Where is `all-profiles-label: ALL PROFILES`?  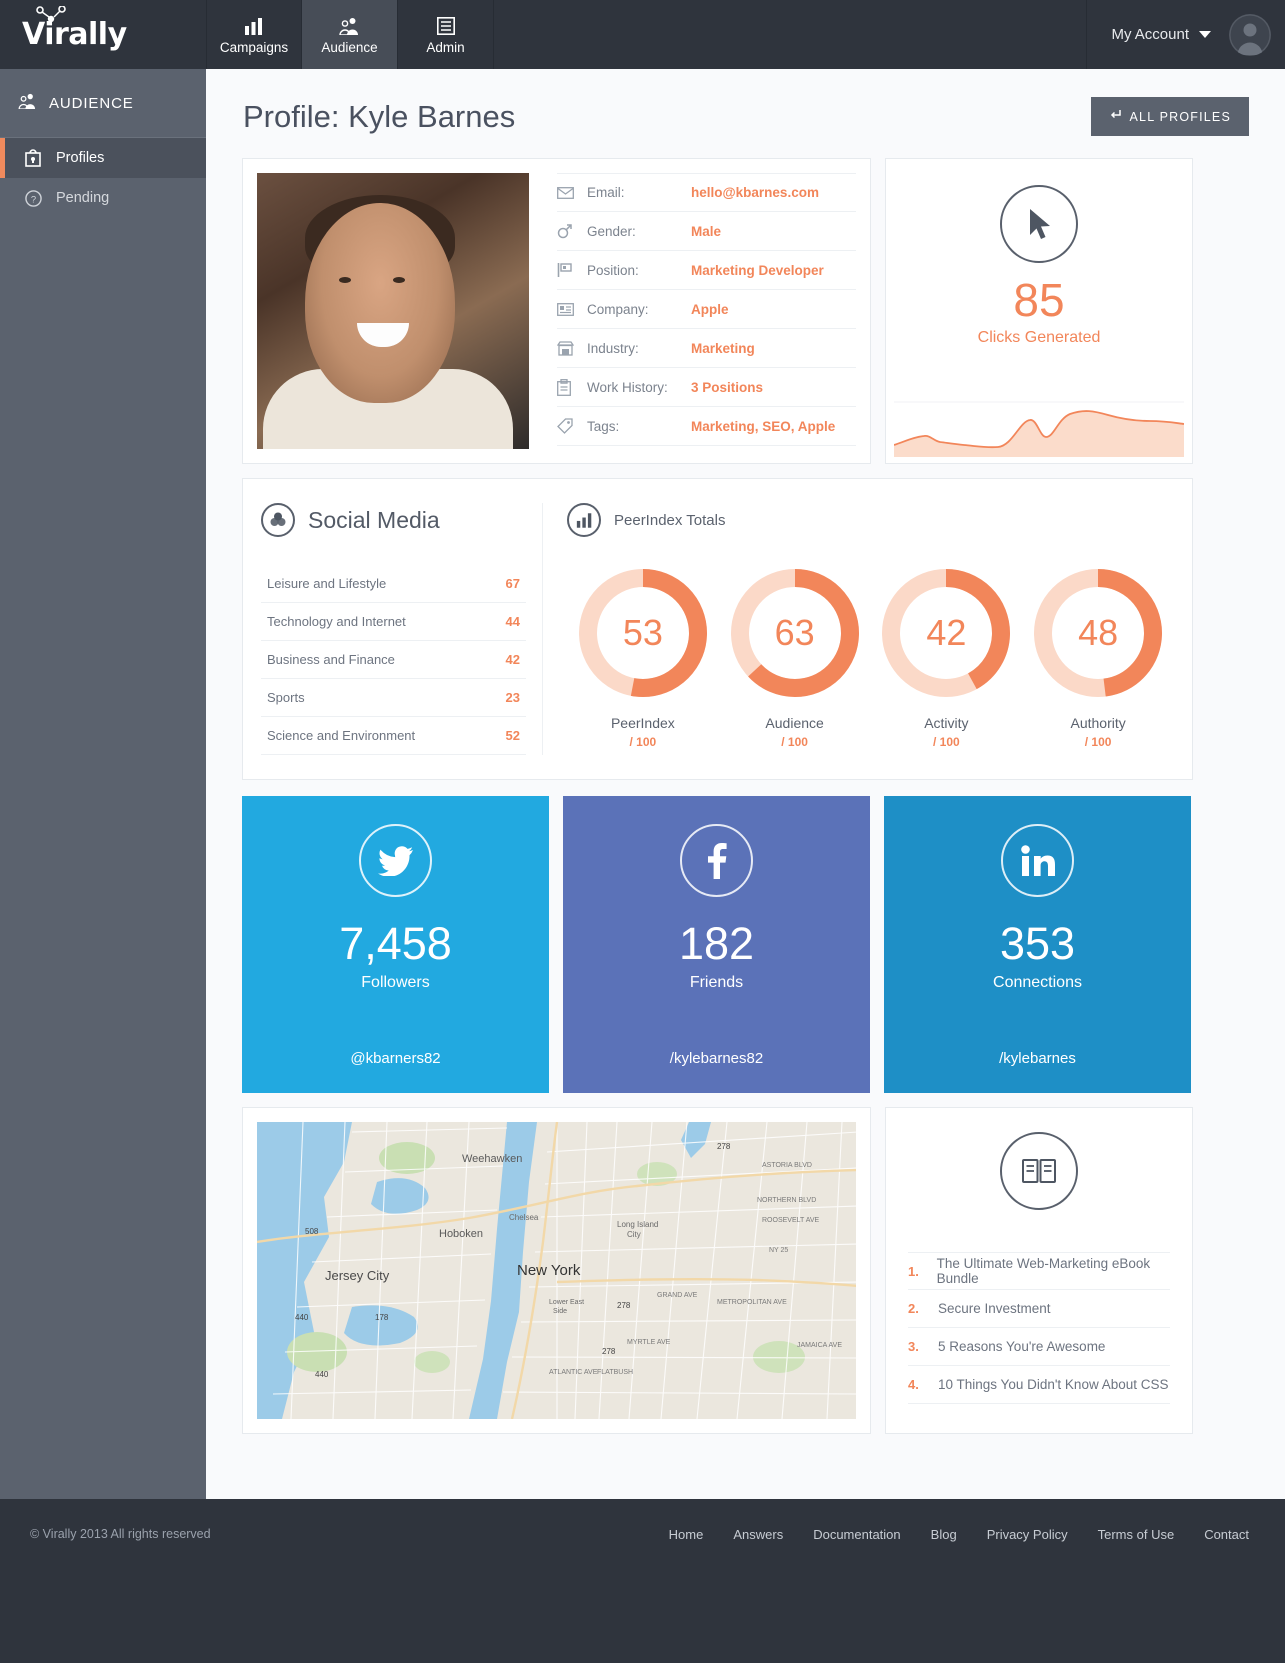 all-profiles-label: ALL PROFILES is located at coordinates (1180, 116).